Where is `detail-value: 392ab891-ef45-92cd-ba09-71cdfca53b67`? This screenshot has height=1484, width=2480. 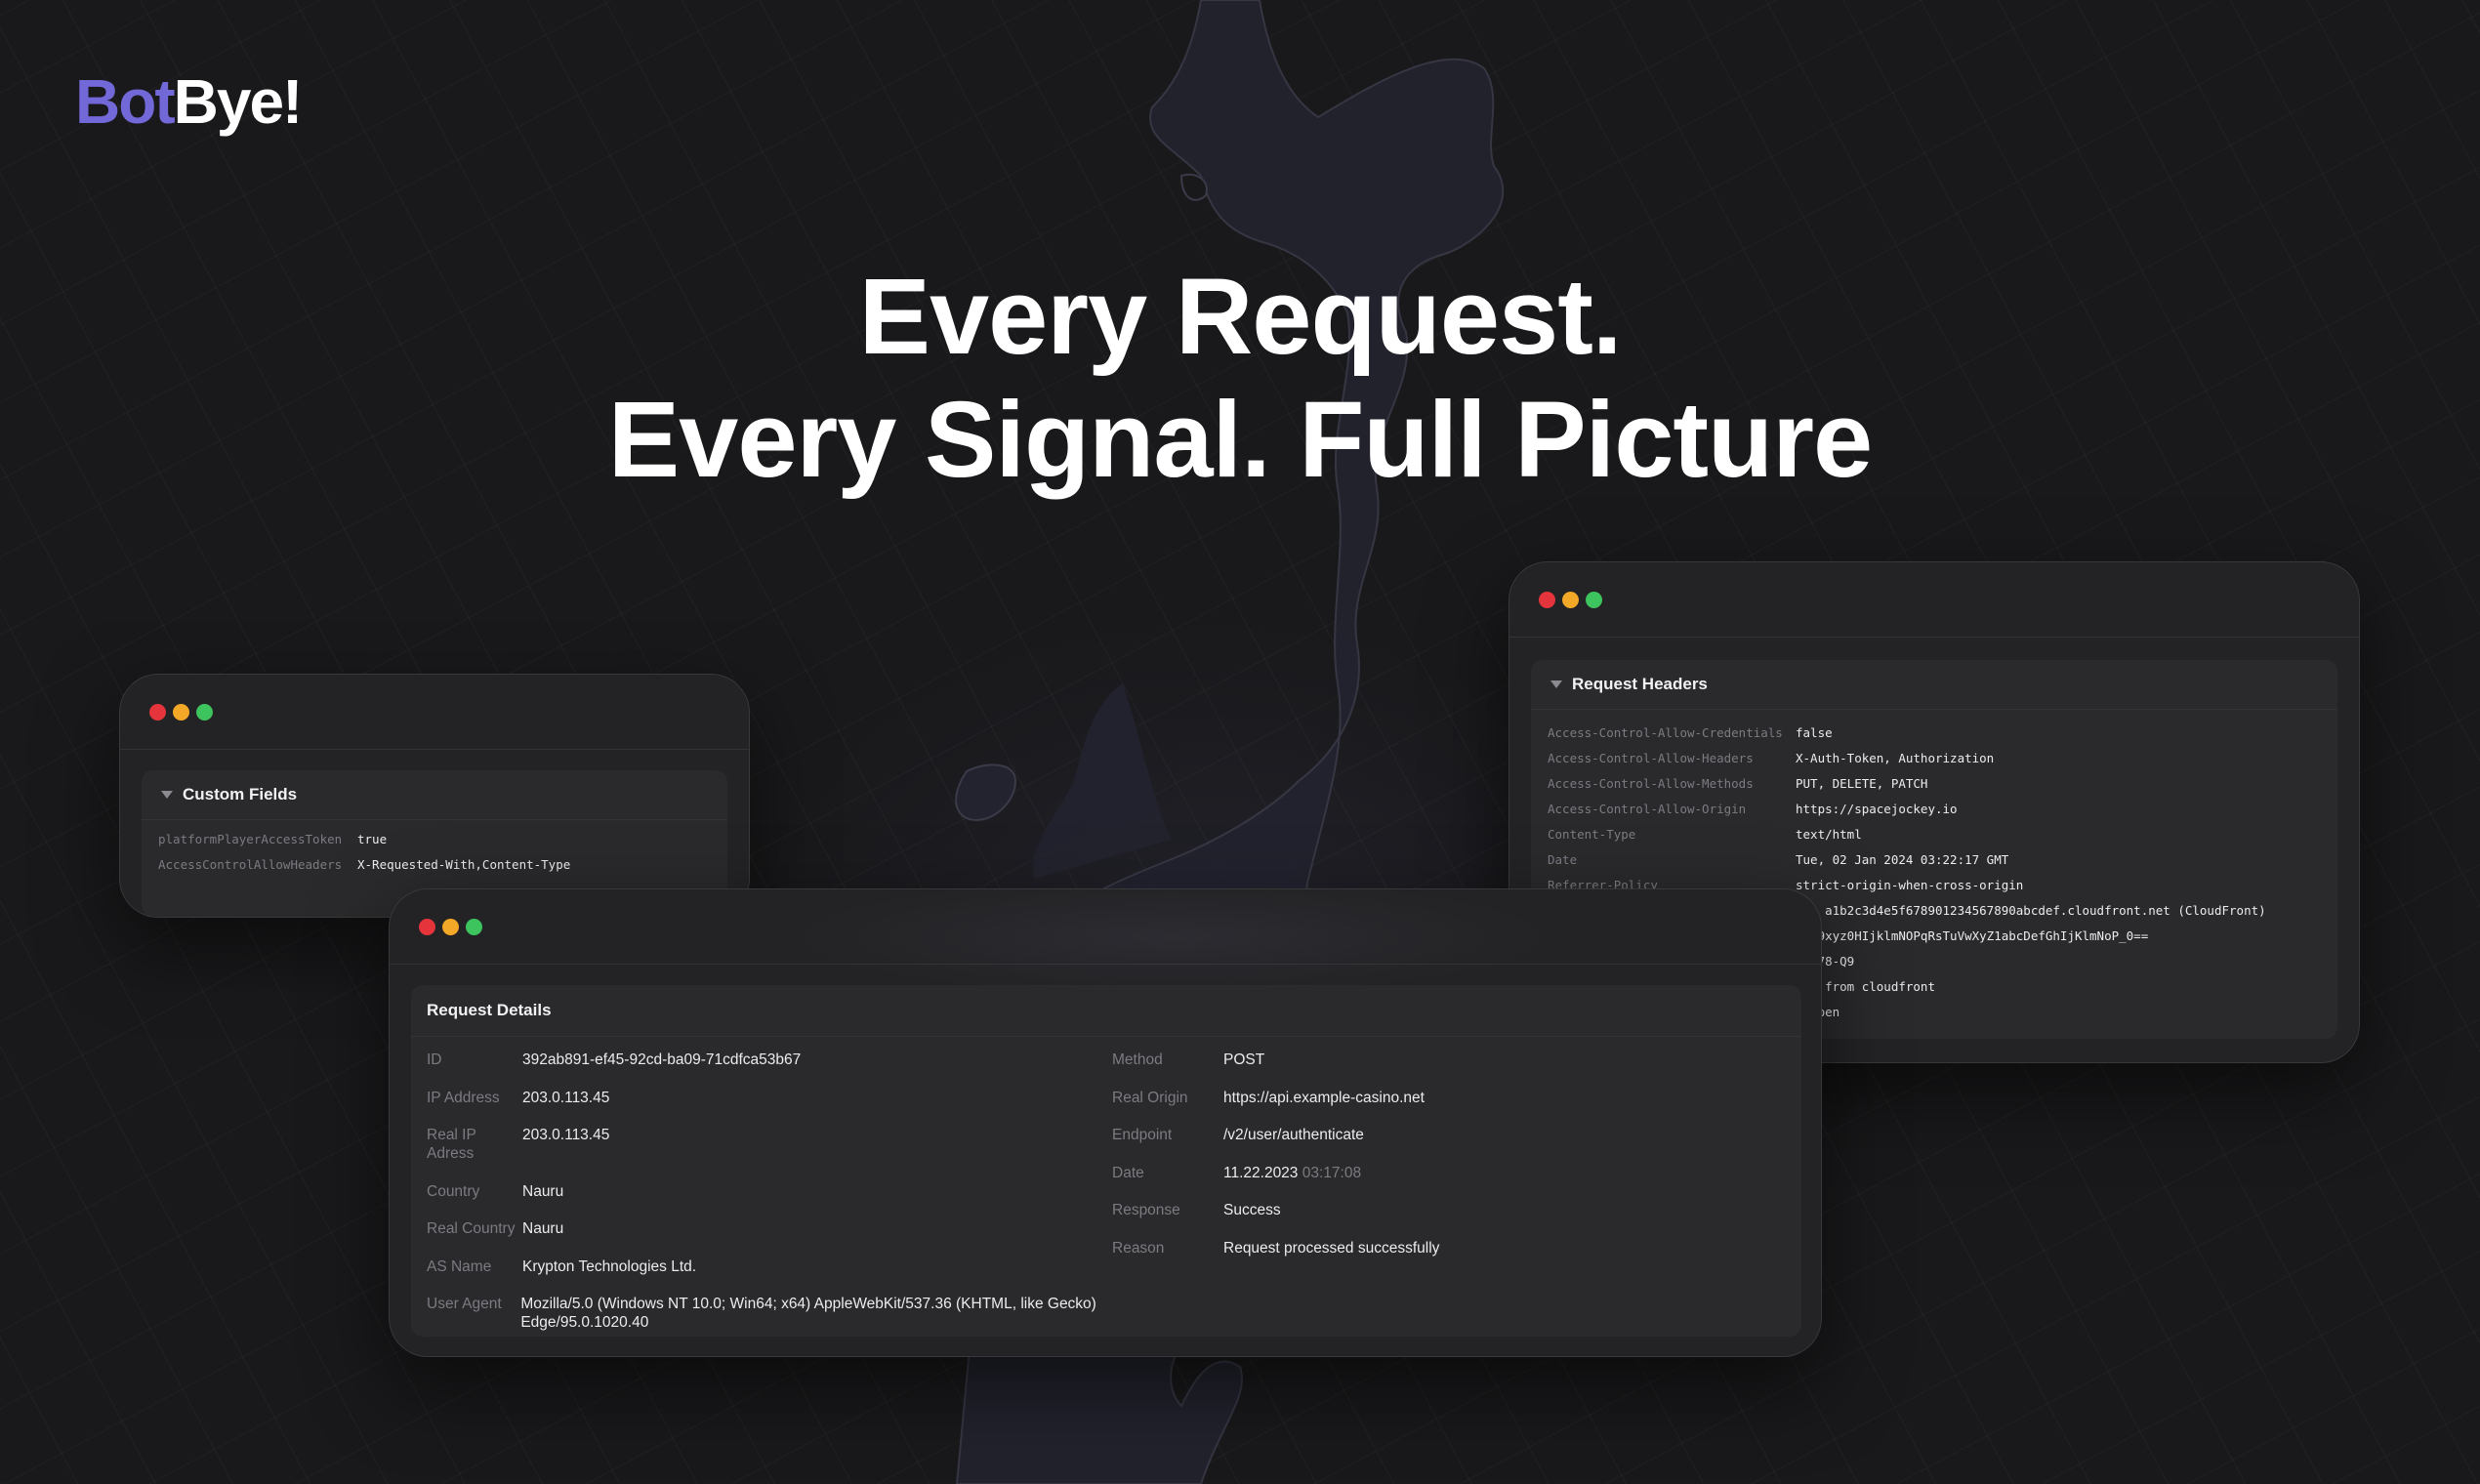 detail-value: 392ab891-ef45-92cd-ba09-71cdfca53b67 is located at coordinates (662, 1059).